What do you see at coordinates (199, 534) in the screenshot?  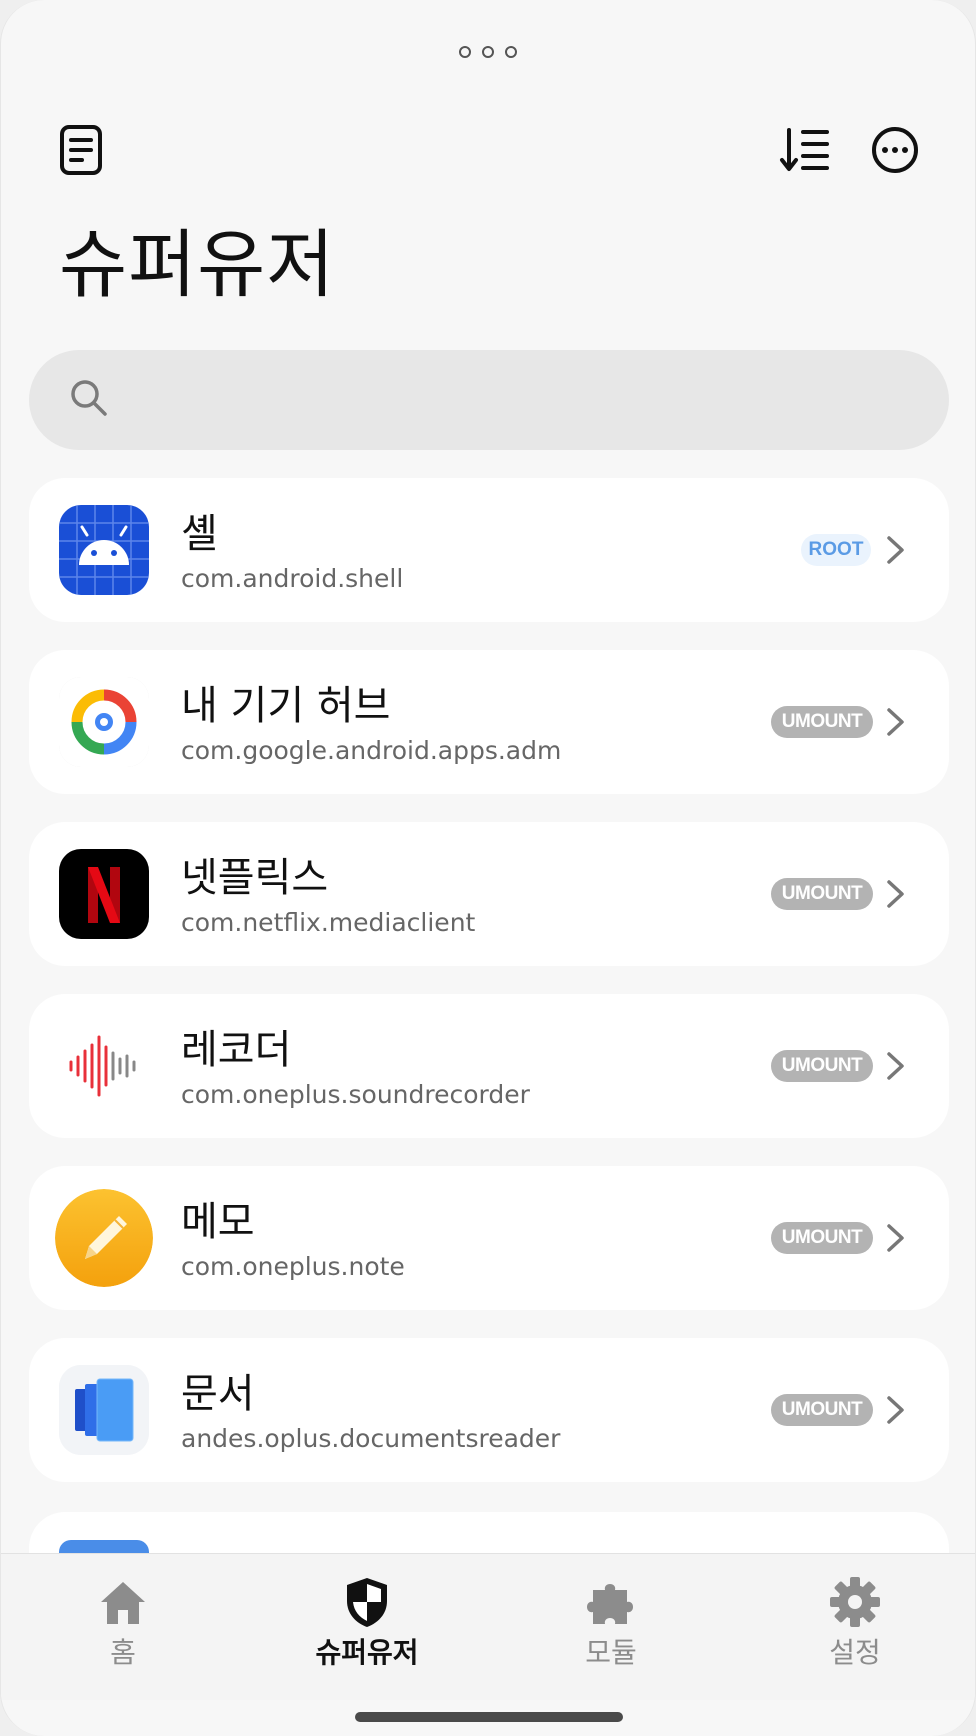 I see `app-name: 셸` at bounding box center [199, 534].